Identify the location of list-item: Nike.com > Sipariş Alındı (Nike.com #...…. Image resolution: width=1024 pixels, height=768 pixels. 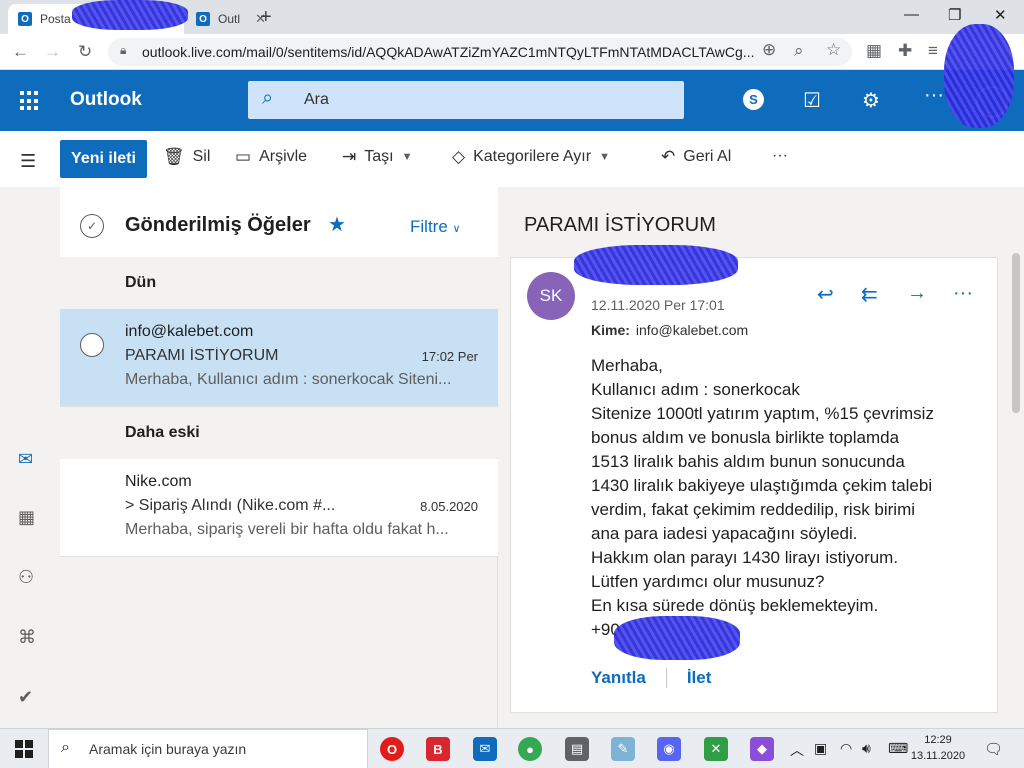
(279, 508).